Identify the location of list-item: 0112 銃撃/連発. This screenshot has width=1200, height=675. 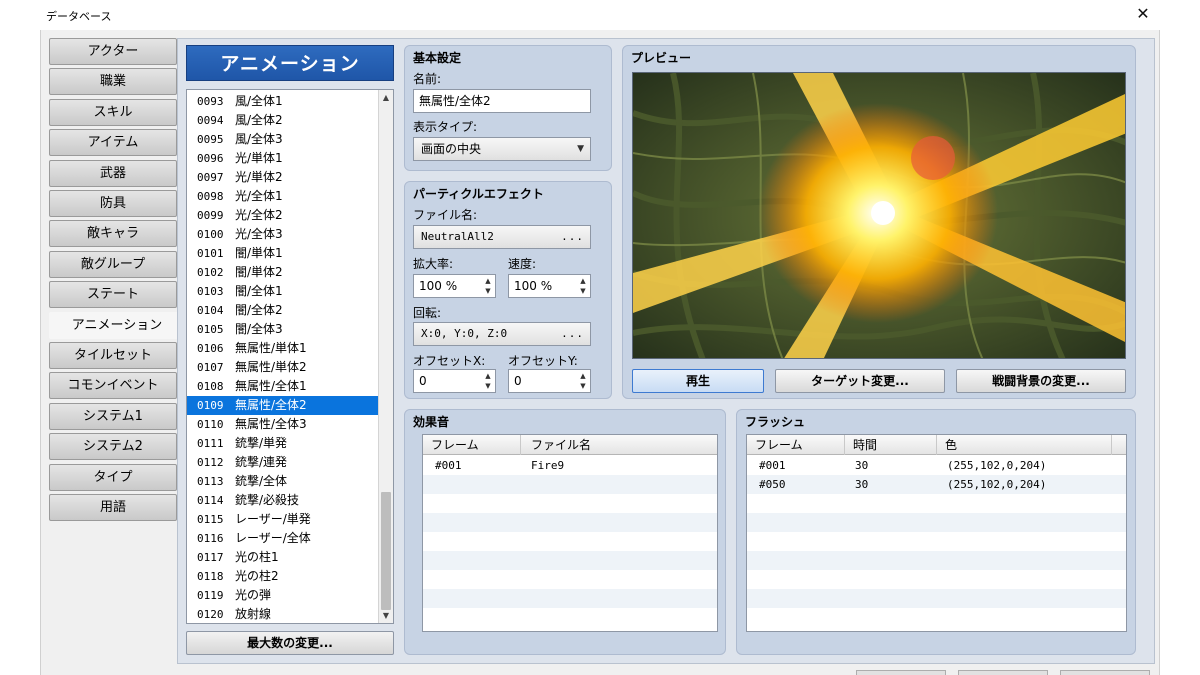
(283, 462).